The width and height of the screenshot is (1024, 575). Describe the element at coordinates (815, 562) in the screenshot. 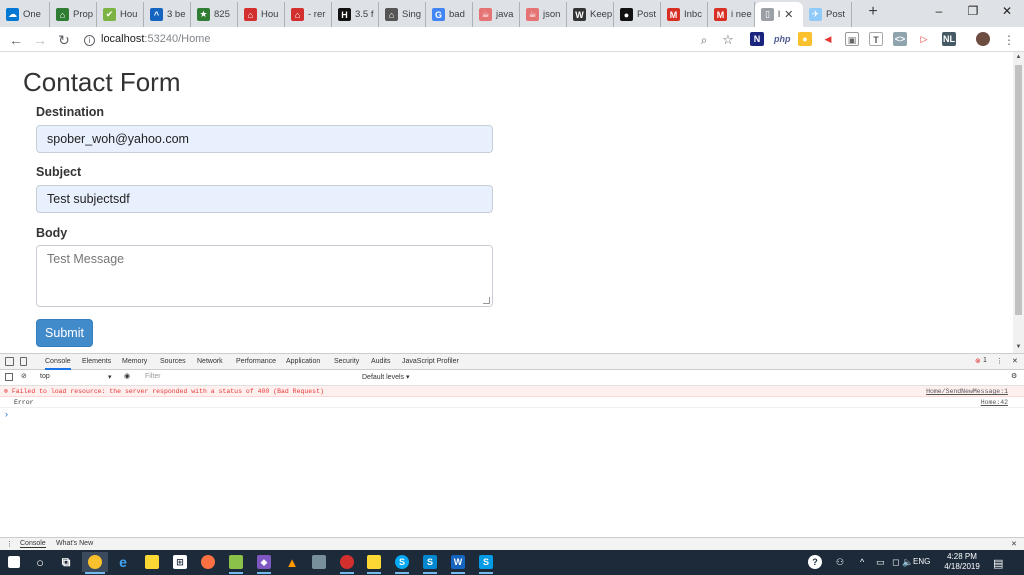

I see `help-icon: ?` at that location.